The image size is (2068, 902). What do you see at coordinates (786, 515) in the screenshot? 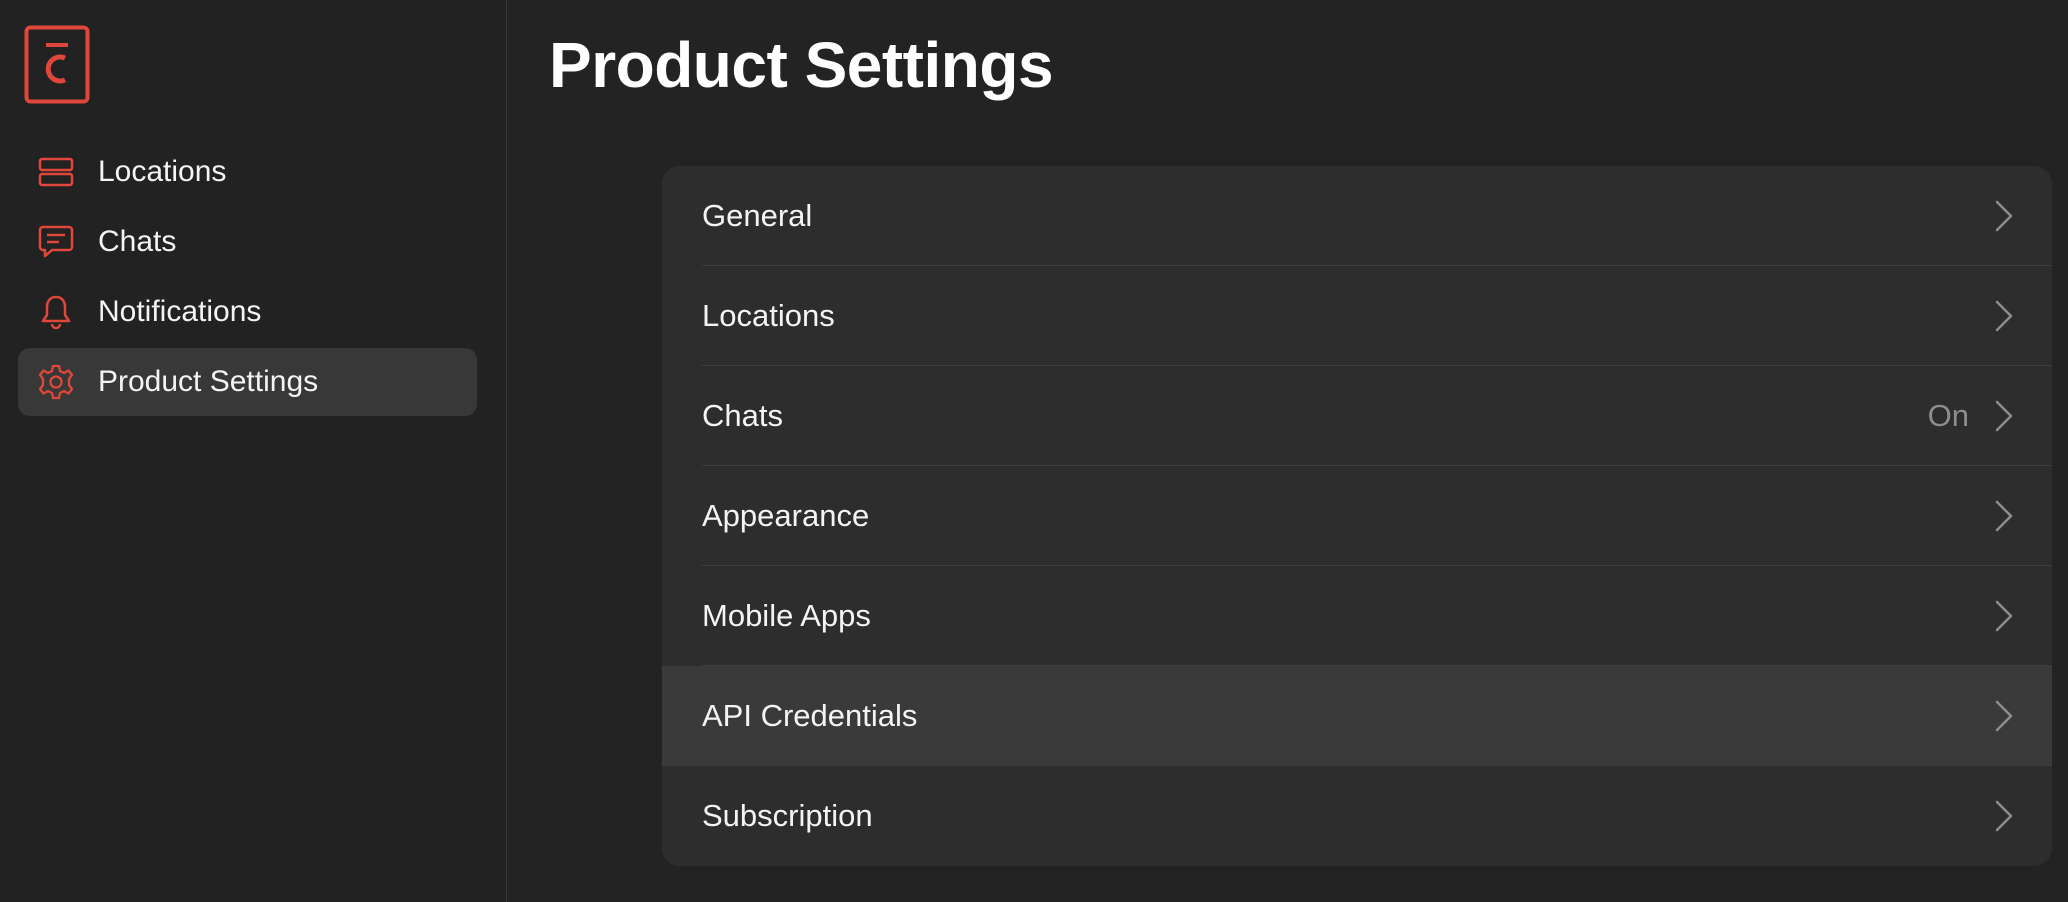
I see `settings-row-label: Appearance` at bounding box center [786, 515].